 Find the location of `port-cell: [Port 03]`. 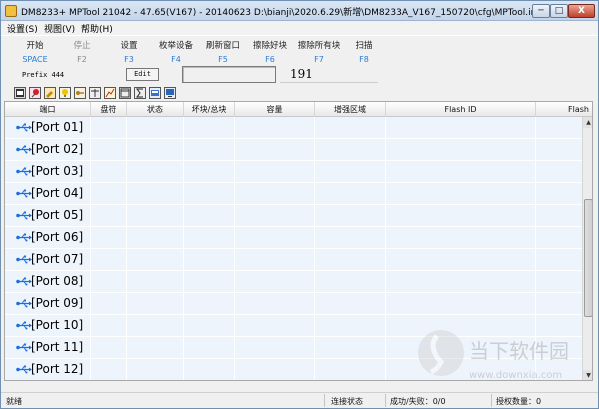

port-cell: [Port 03] is located at coordinates (48, 171).